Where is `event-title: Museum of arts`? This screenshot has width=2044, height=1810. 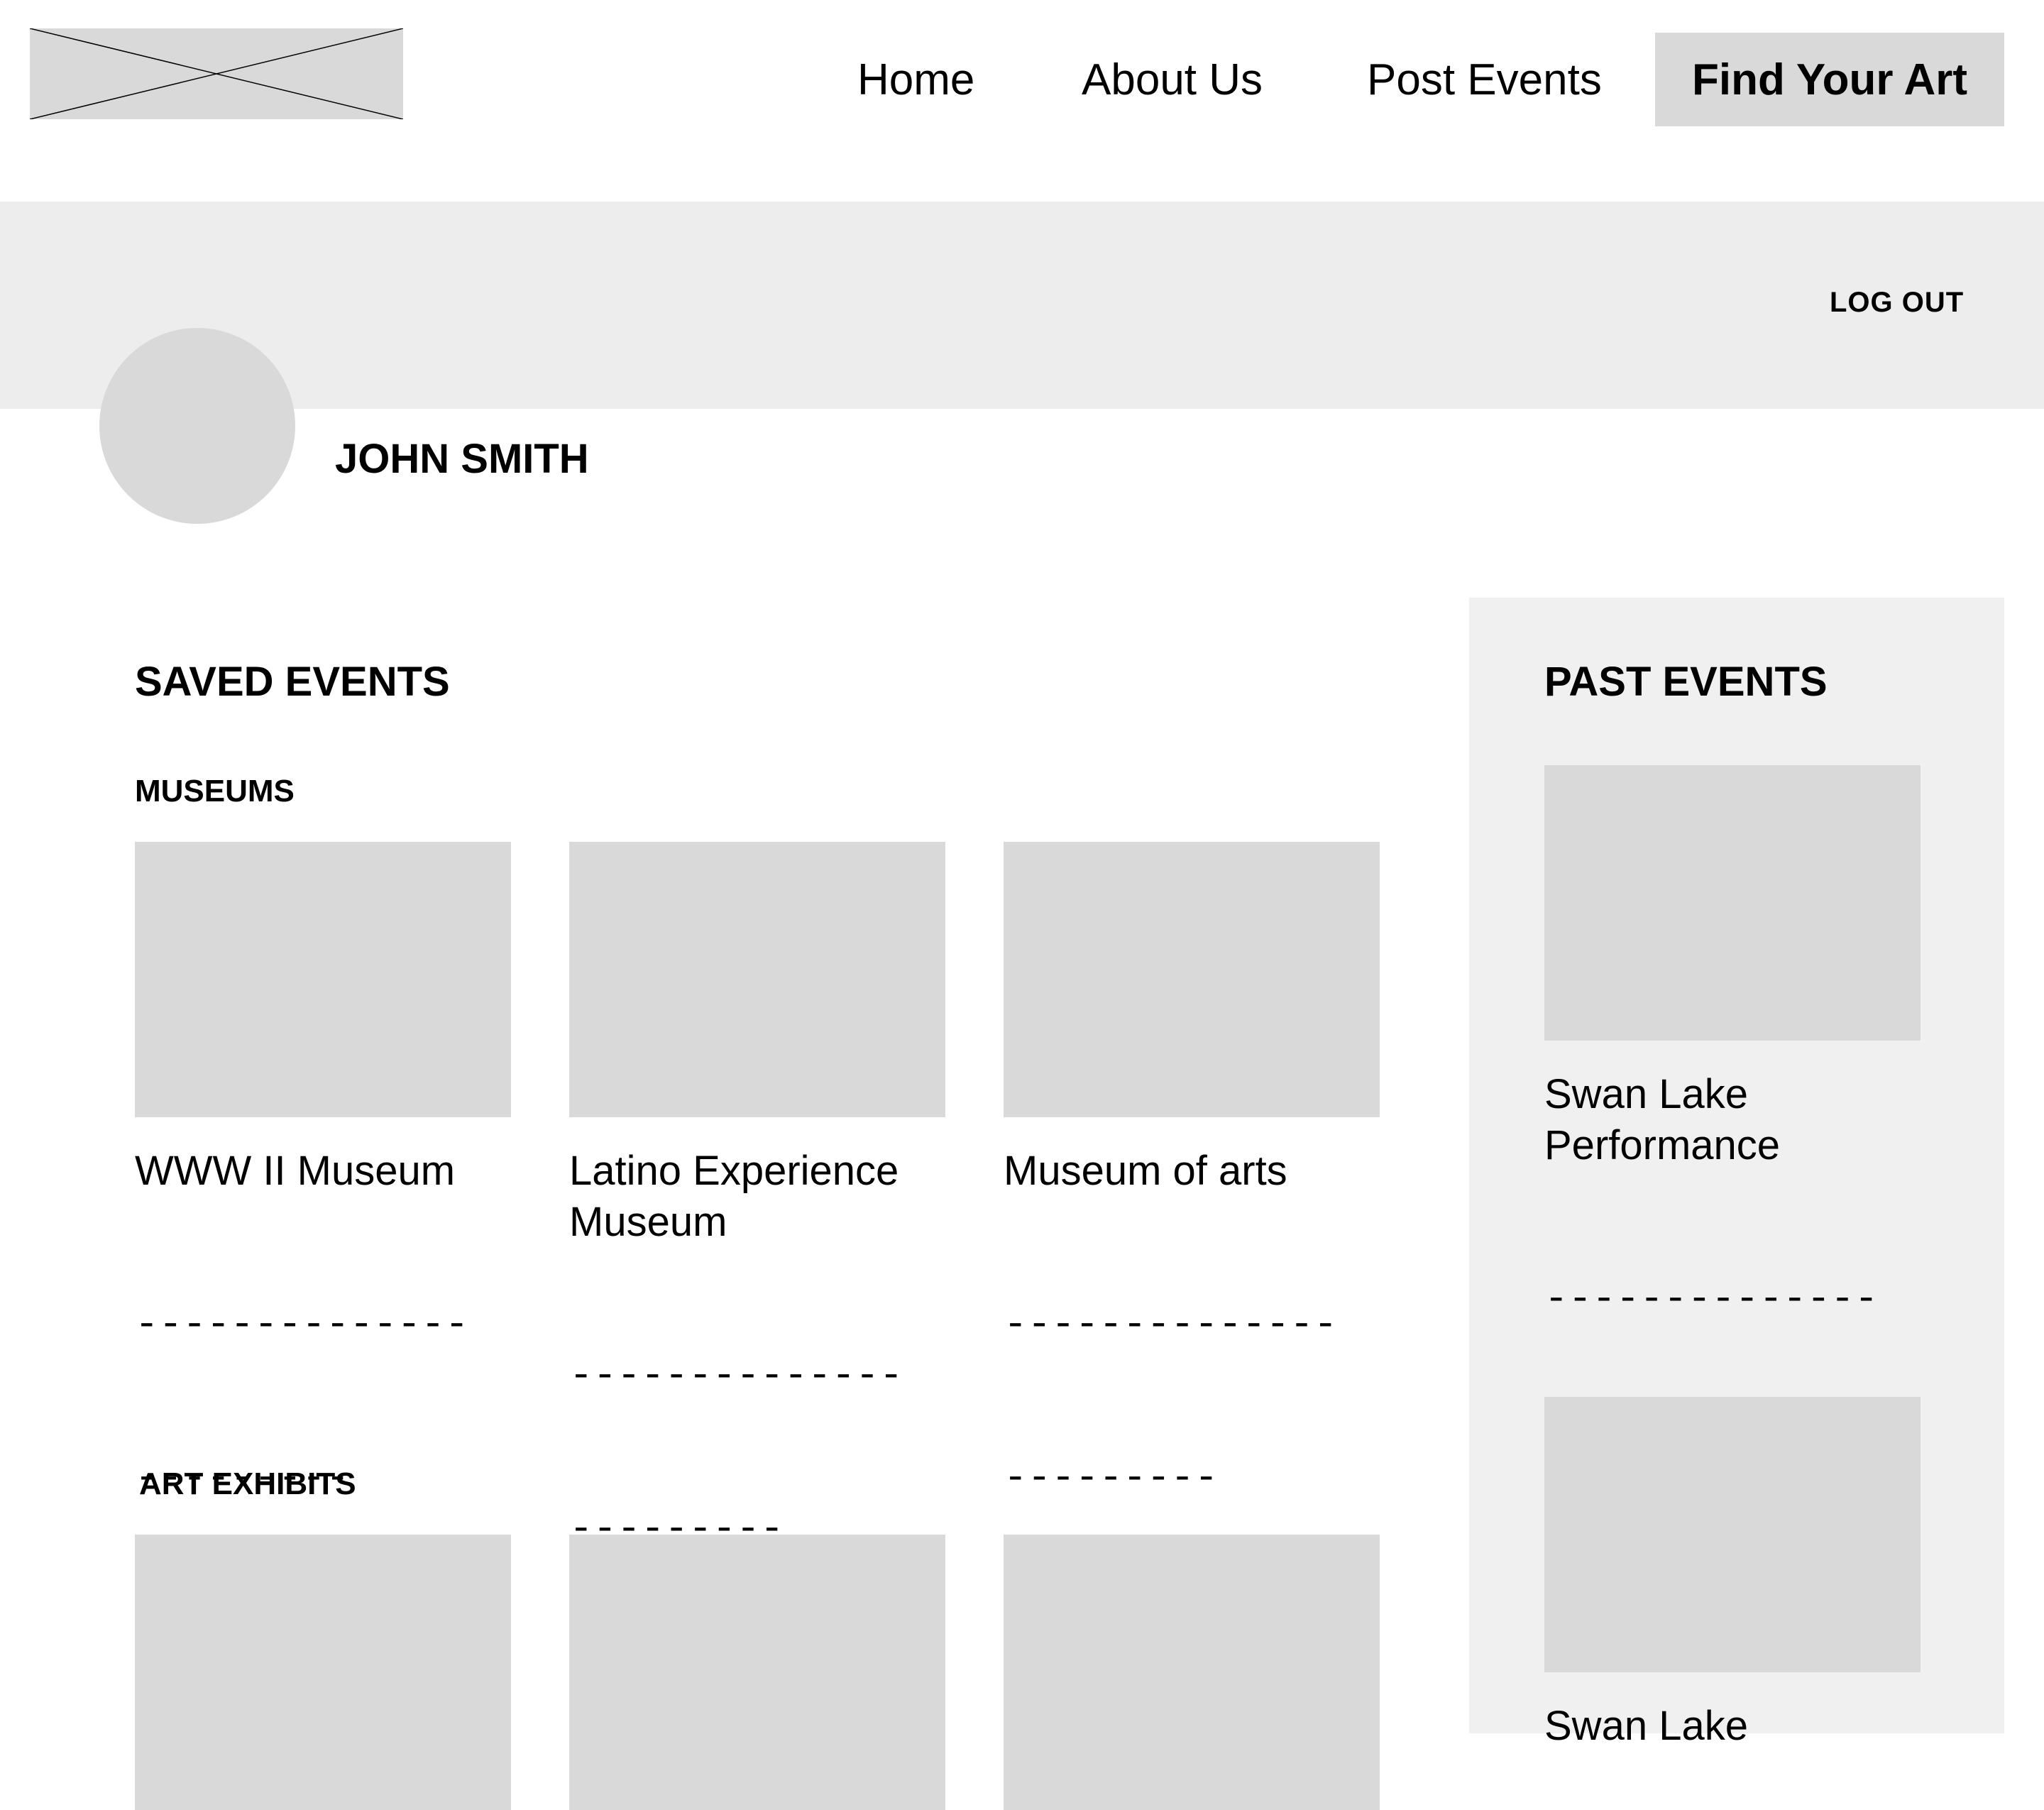
event-title: Museum of arts is located at coordinates (1145, 1171).